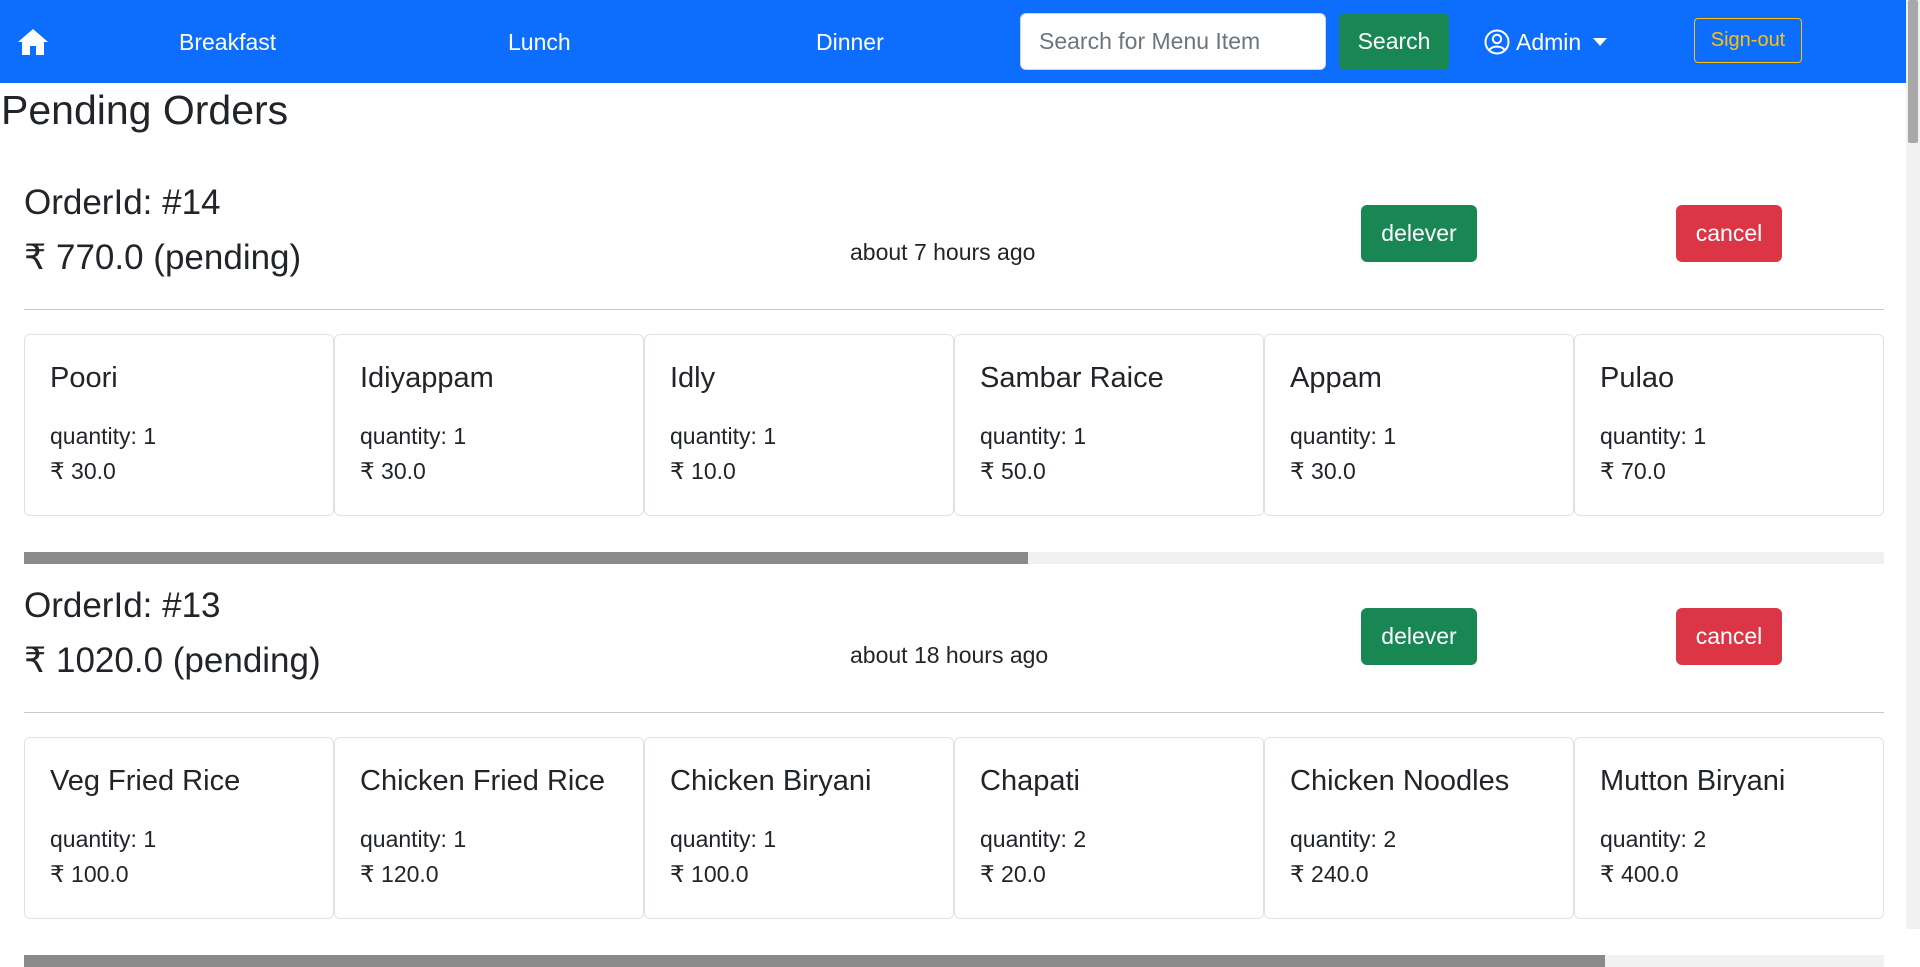  Describe the element at coordinates (172, 660) in the screenshot. I see `order-total: ₹ 1020.0 (pending)` at that location.